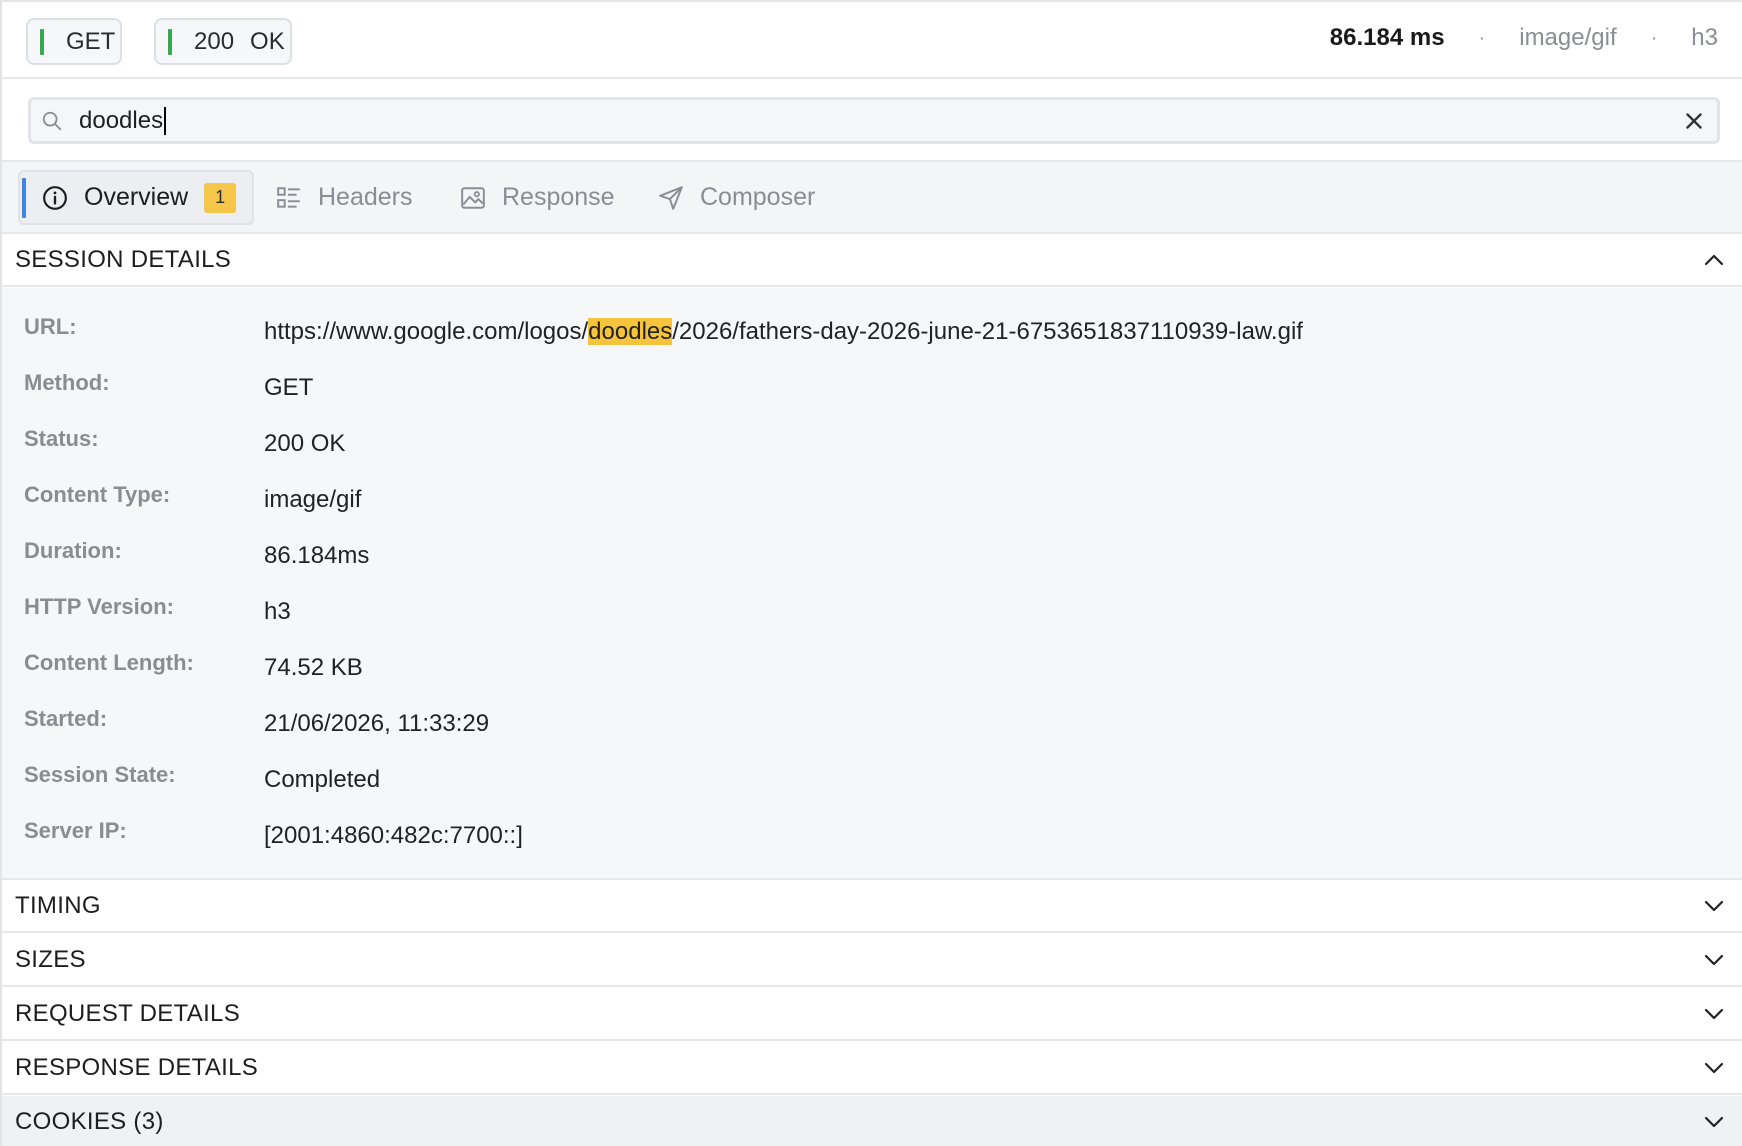 The width and height of the screenshot is (1742, 1146). Describe the element at coordinates (872, 678) in the screenshot. I see `detail-row-content-length: Content Length: 74.52 KB` at that location.